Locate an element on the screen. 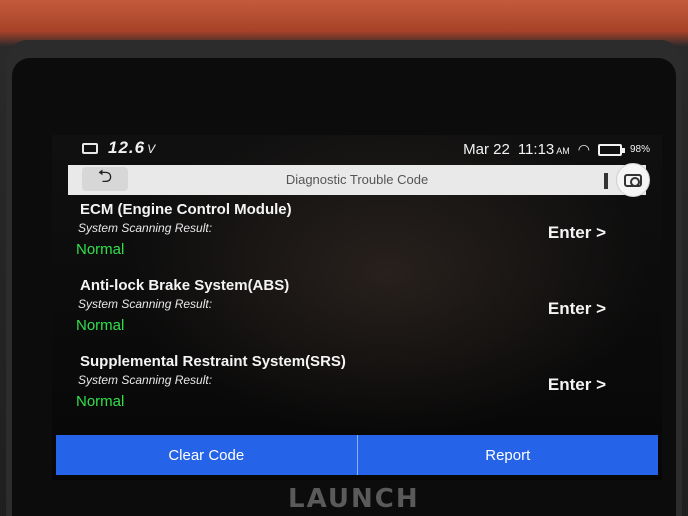 The width and height of the screenshot is (688, 516). status-date: Mar 22 is located at coordinates (486, 149).